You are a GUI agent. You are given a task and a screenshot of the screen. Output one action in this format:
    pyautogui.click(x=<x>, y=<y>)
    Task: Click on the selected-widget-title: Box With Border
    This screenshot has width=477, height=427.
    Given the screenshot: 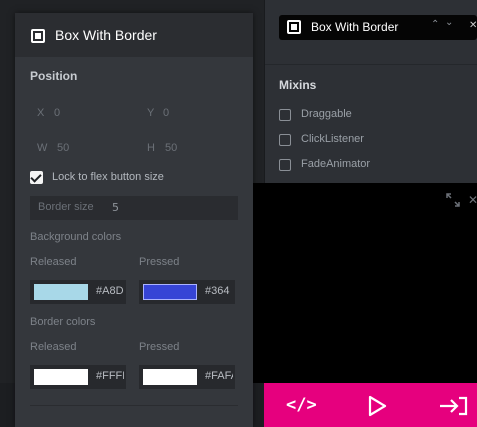 What is the action you would take?
    pyautogui.click(x=355, y=27)
    